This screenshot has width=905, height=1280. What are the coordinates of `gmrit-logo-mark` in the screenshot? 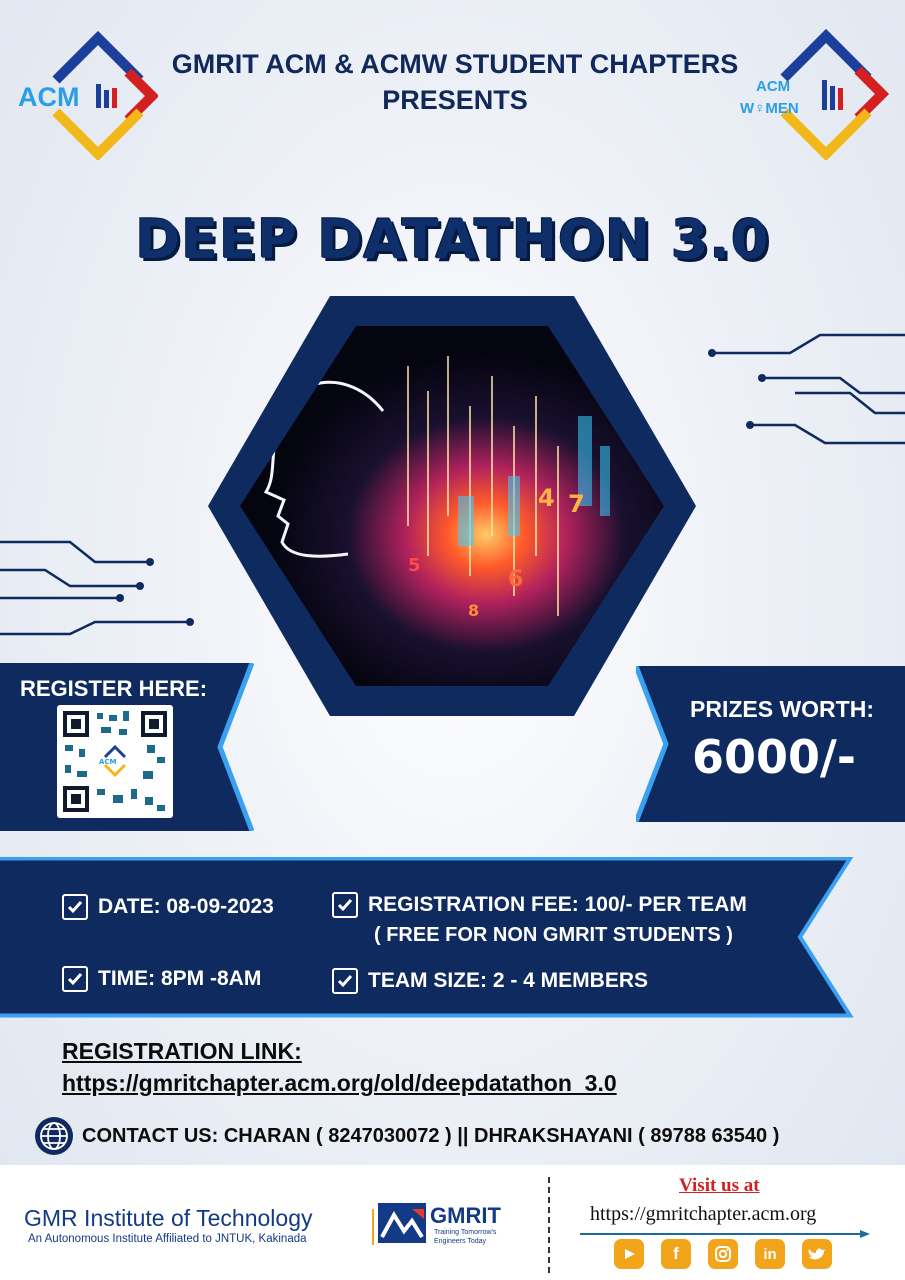 It's located at (402, 1223).